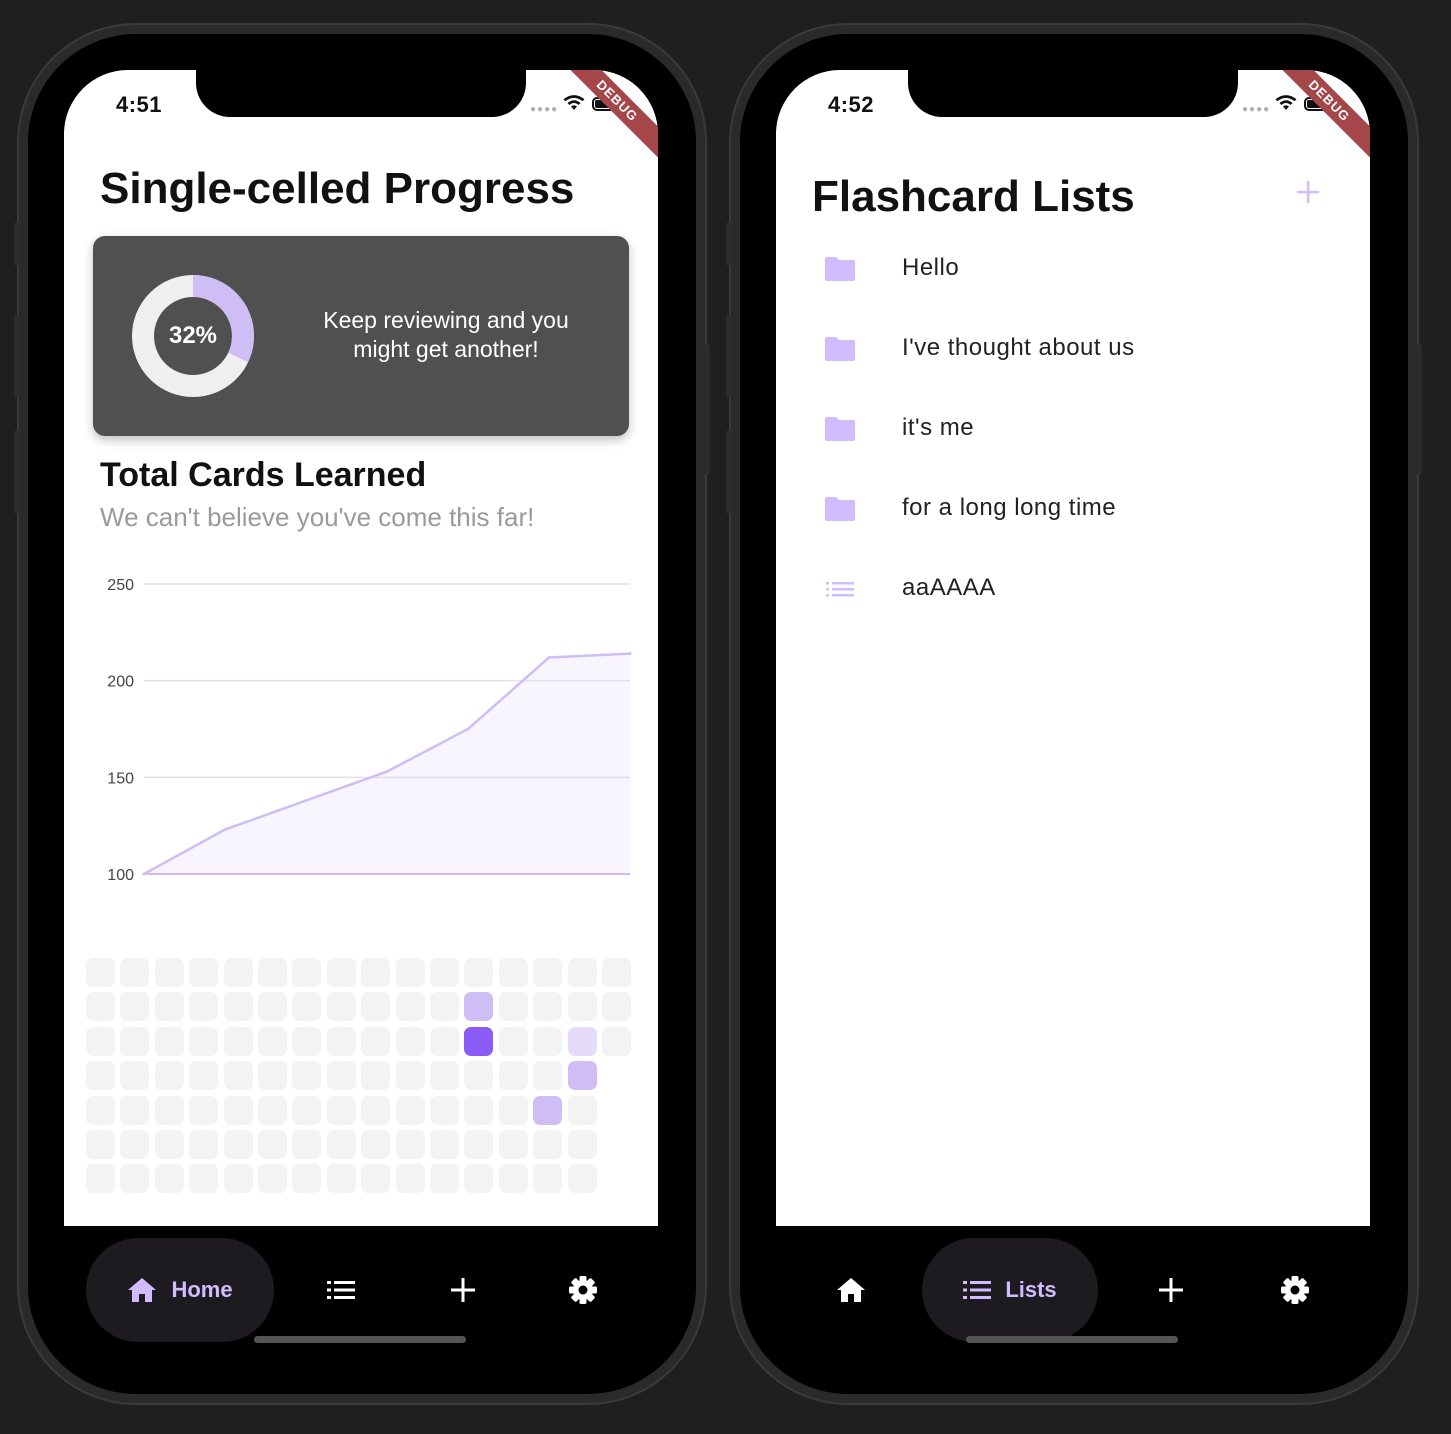 The width and height of the screenshot is (1451, 1434). I want to click on power-button, so click(707, 409).